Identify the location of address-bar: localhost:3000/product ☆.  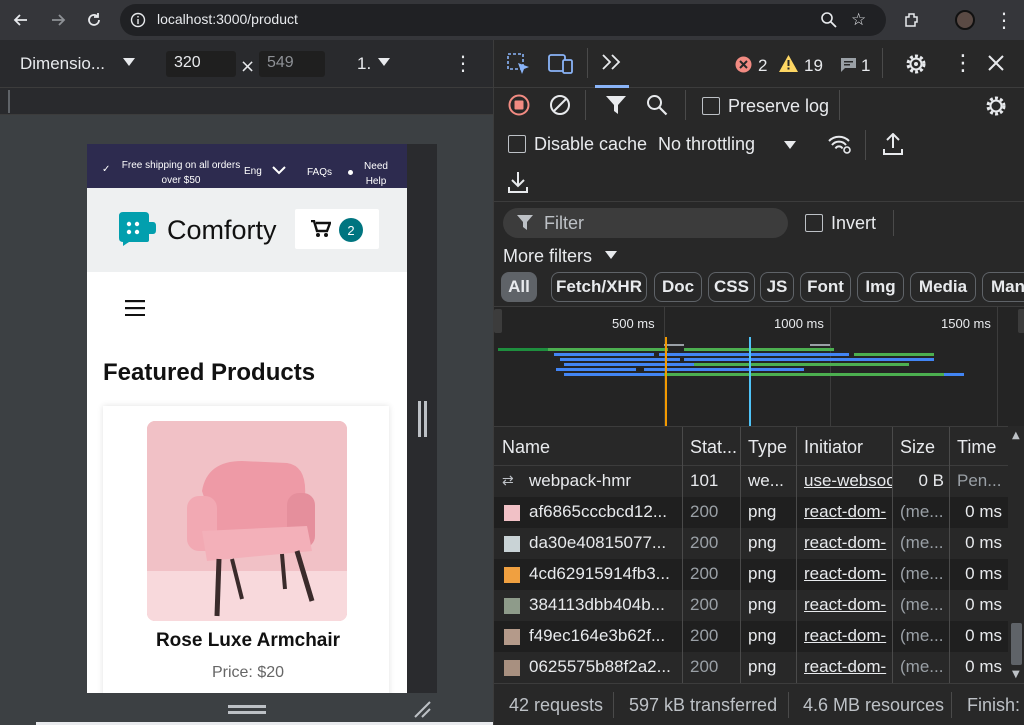
(503, 20).